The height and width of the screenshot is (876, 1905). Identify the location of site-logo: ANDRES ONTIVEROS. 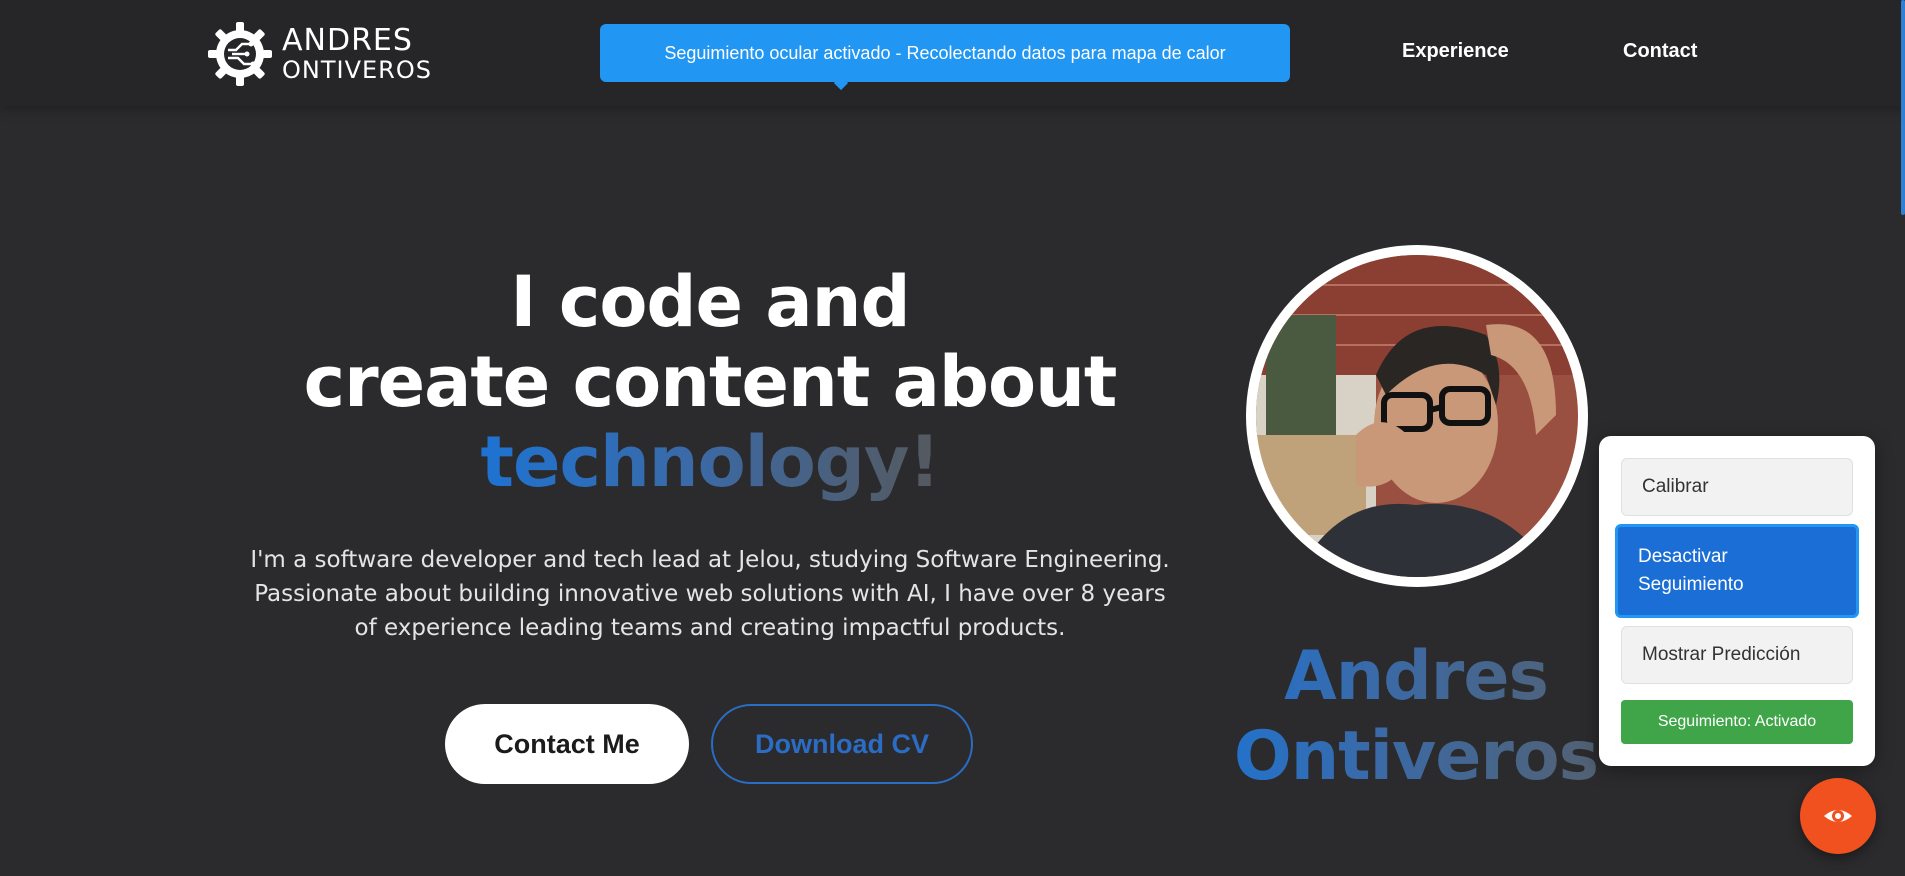
(319, 54).